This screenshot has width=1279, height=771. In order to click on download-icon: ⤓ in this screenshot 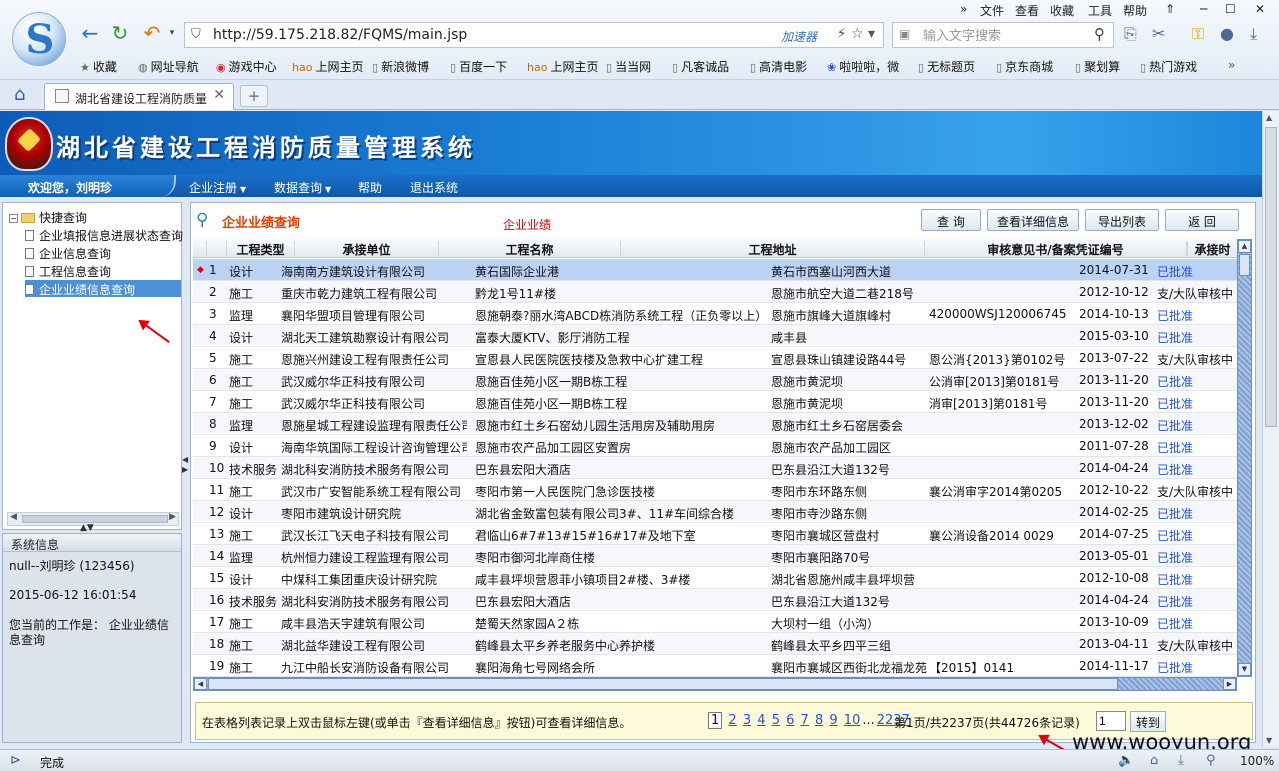, I will do `click(1253, 34)`.